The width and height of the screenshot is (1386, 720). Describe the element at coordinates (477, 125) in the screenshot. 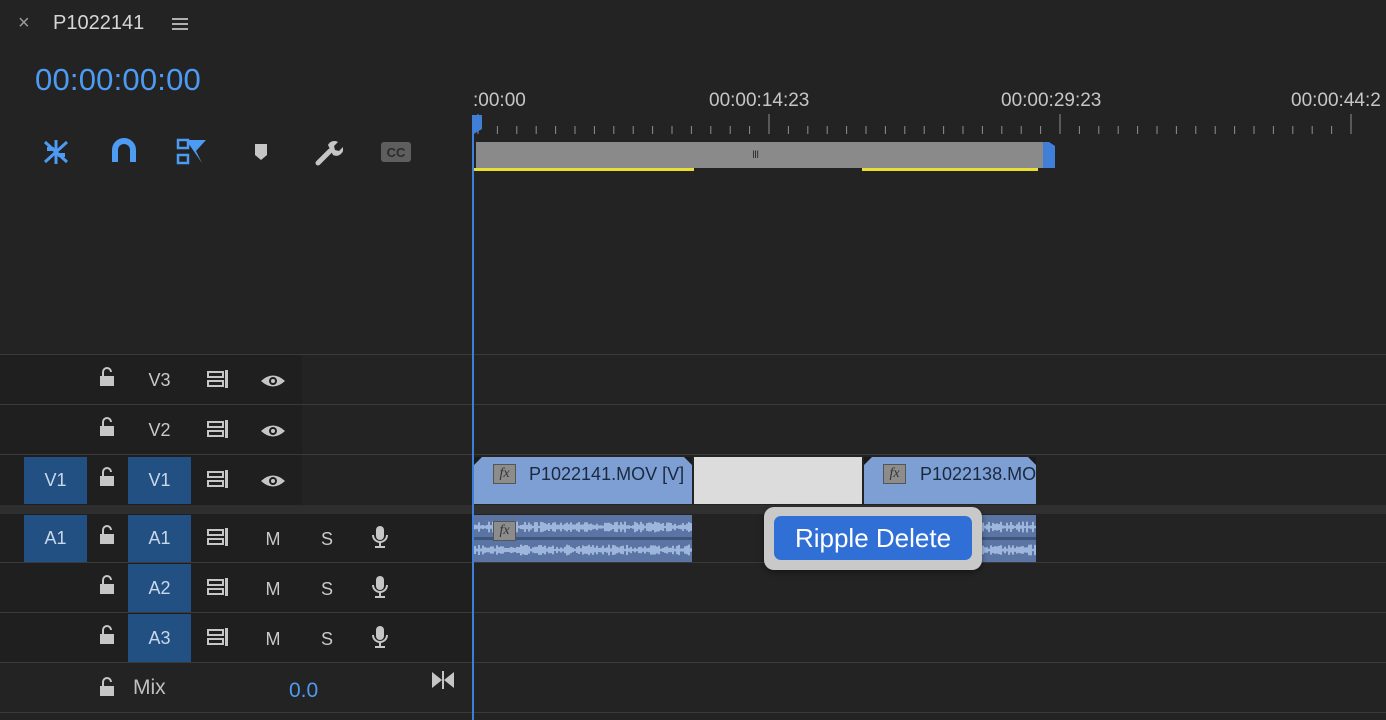

I see `playhead-handle` at that location.